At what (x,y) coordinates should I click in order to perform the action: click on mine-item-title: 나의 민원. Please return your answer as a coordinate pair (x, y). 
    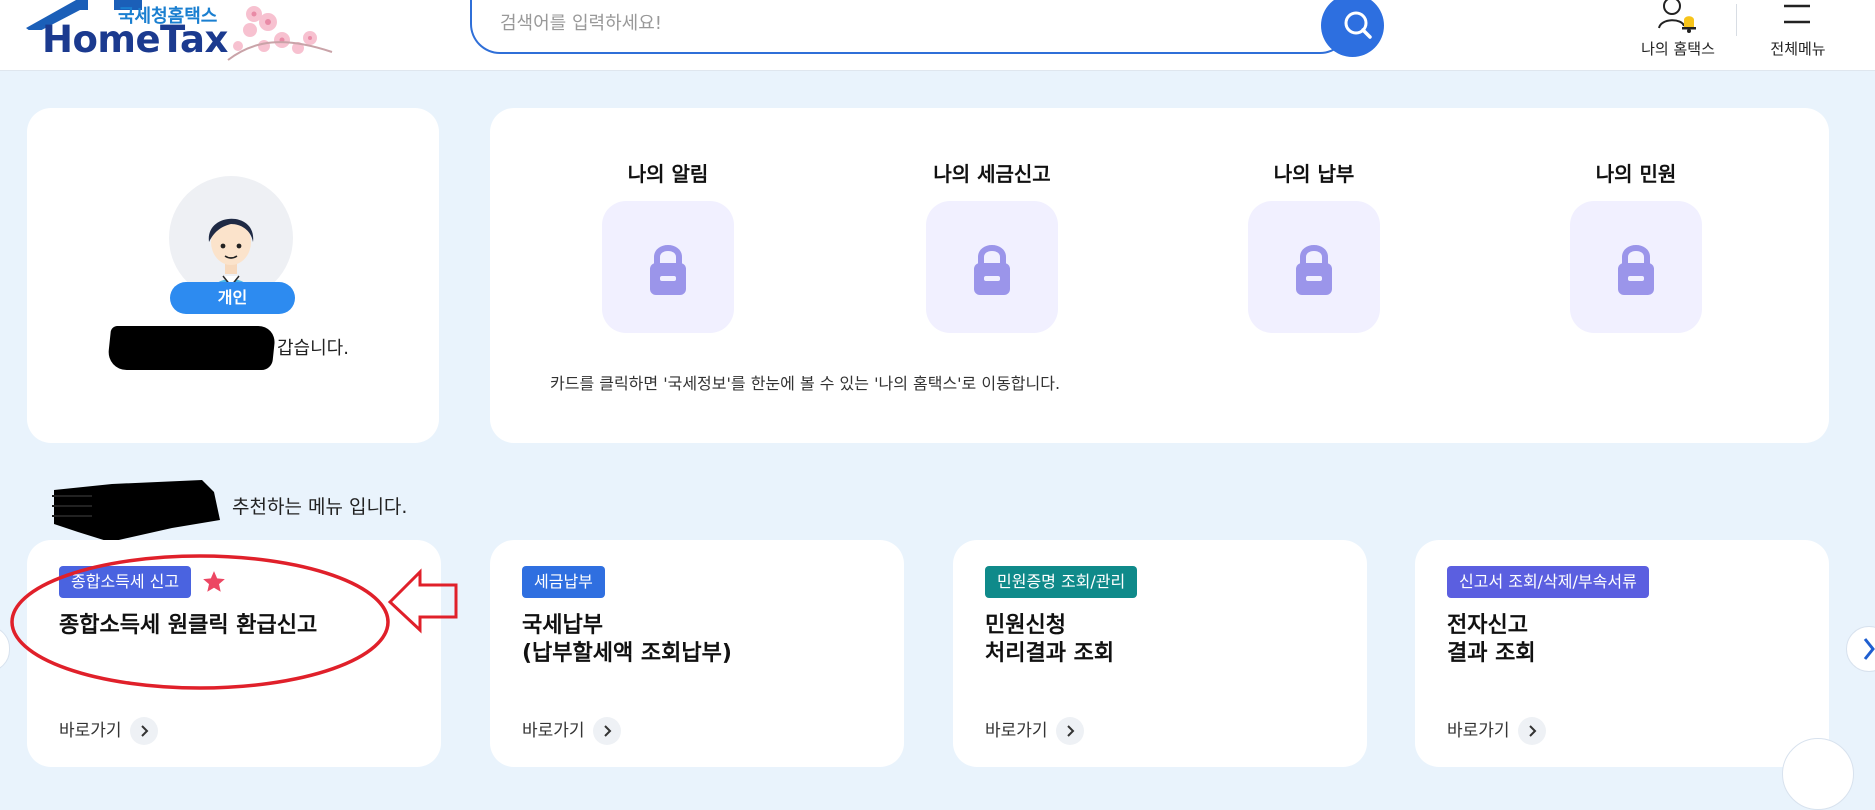
    Looking at the image, I should click on (1636, 174).